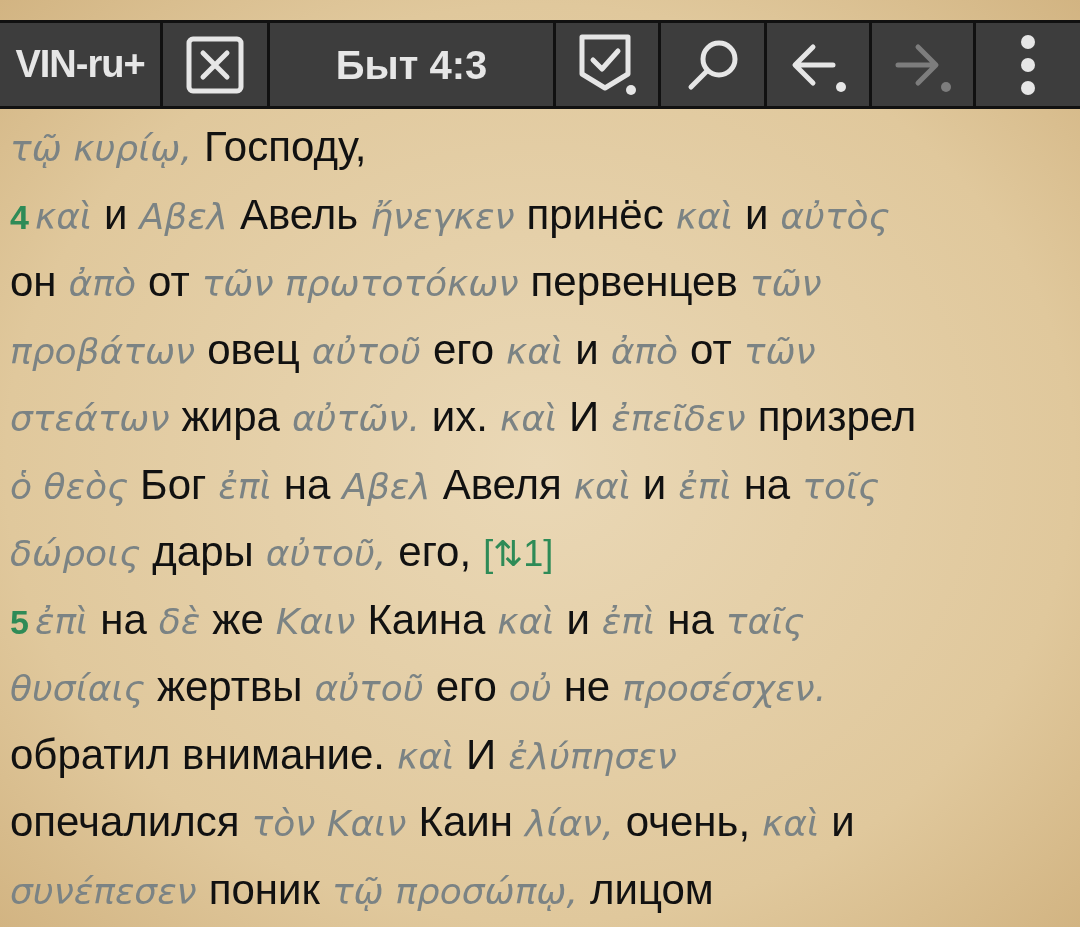 This screenshot has height=927, width=1080. I want to click on greek-word: προσέσχεν., so click(724, 689).